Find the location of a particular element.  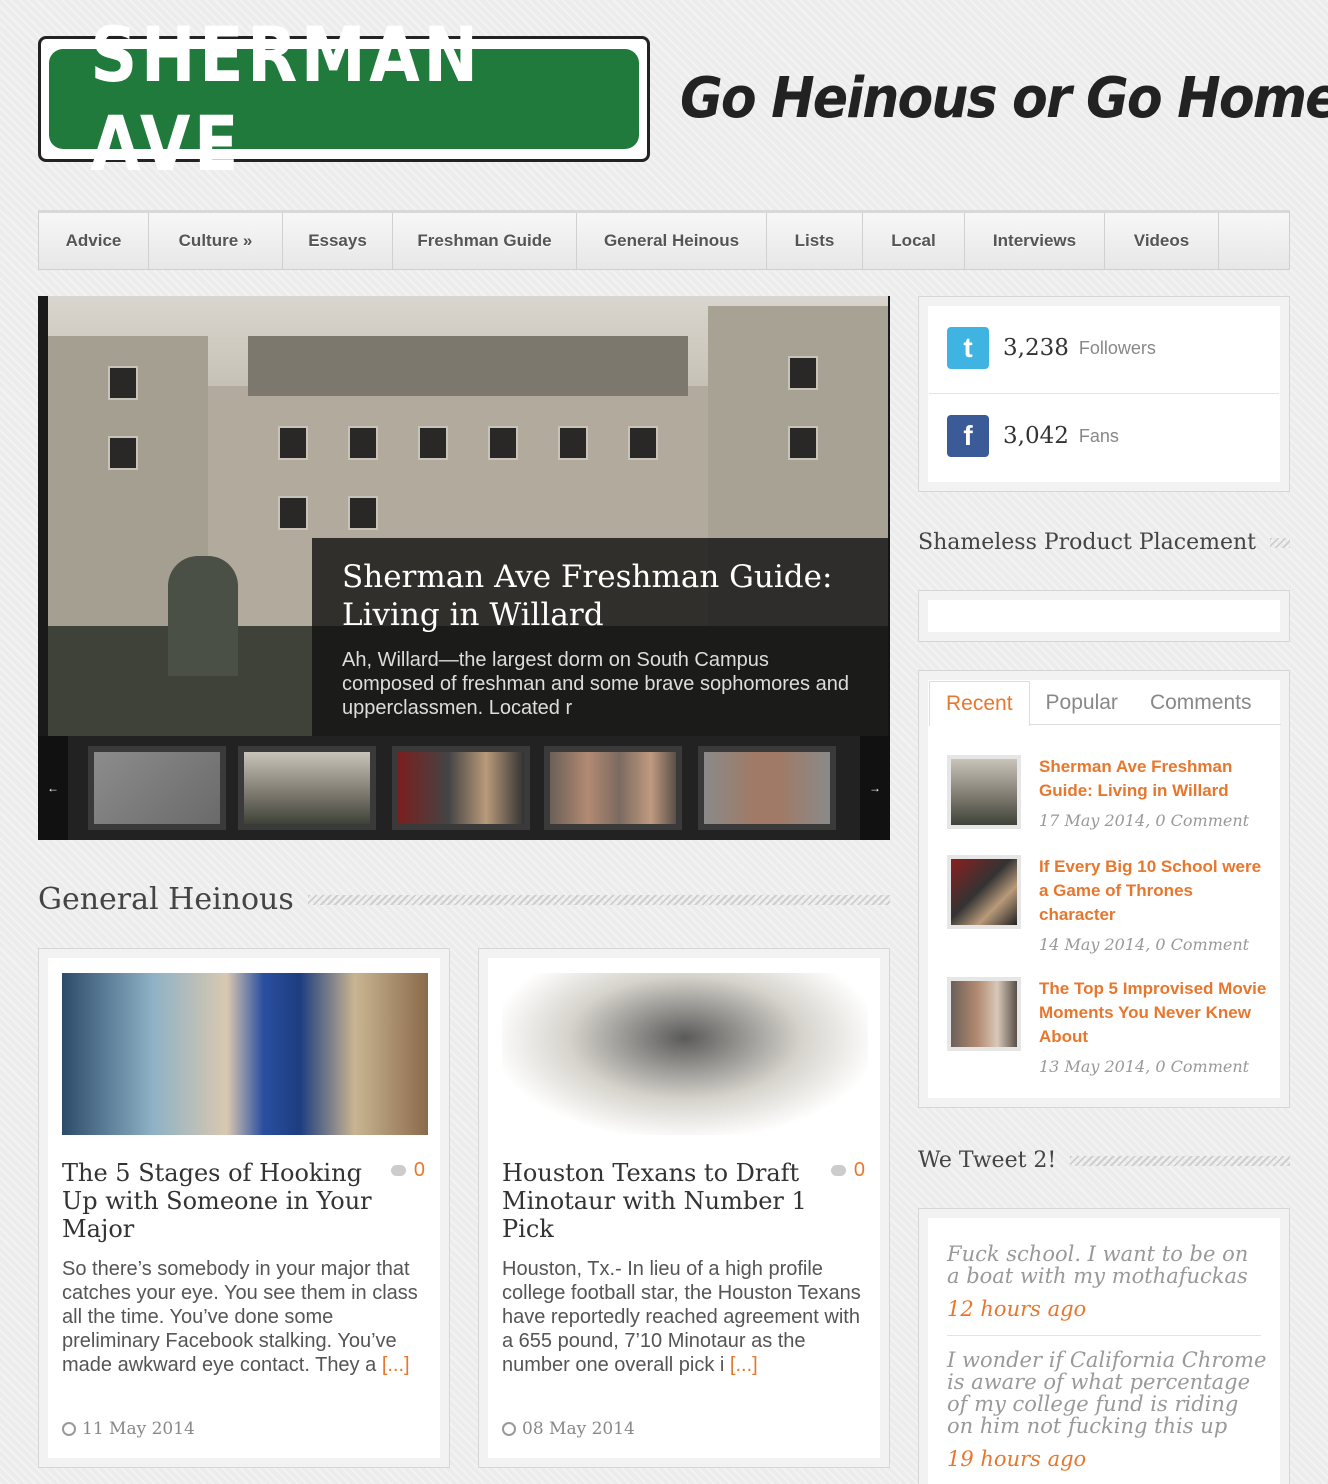

twitter-counter: t 3,238 Followers is located at coordinates (1051, 348).